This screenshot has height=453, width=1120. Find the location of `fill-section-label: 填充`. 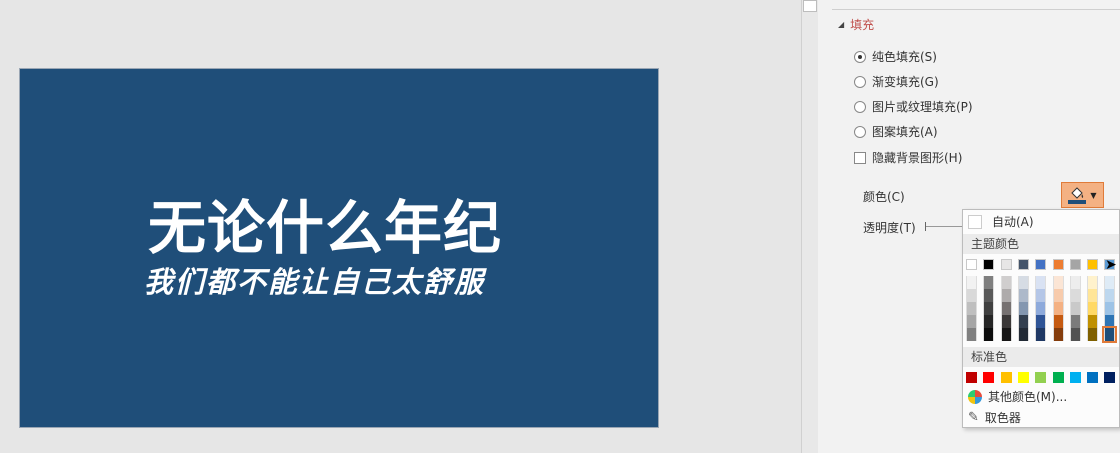

fill-section-label: 填充 is located at coordinates (862, 25).